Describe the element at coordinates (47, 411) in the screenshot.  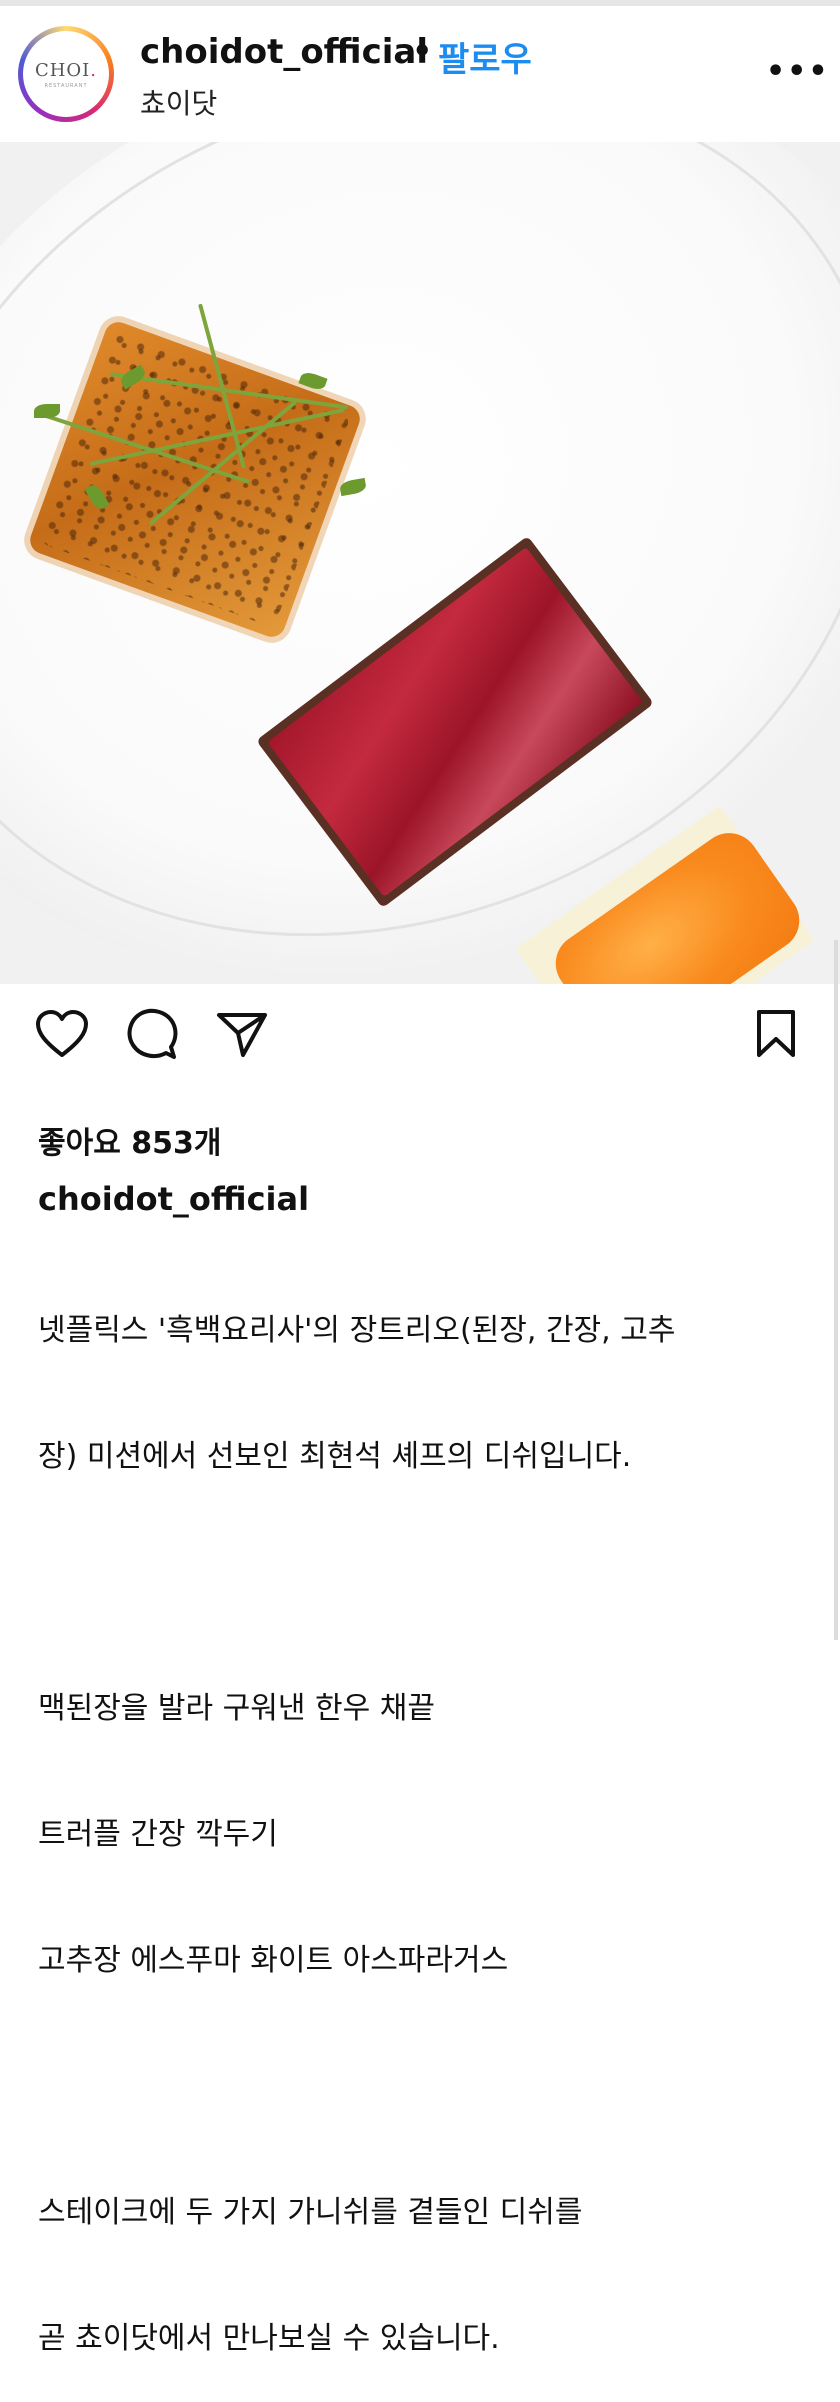
I see `leaf` at that location.